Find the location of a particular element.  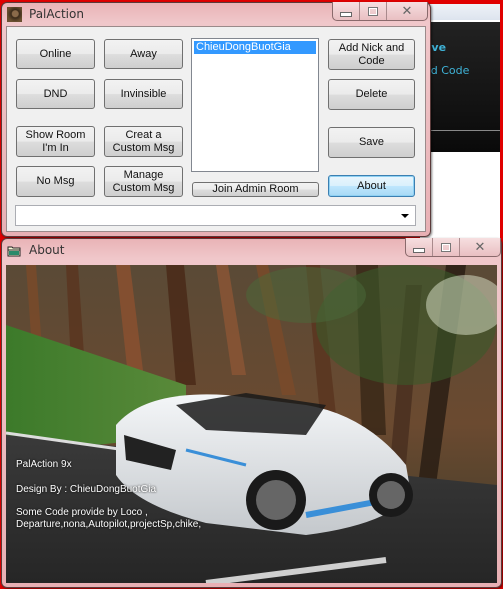

no-msg-button: No Msg is located at coordinates (55, 181).